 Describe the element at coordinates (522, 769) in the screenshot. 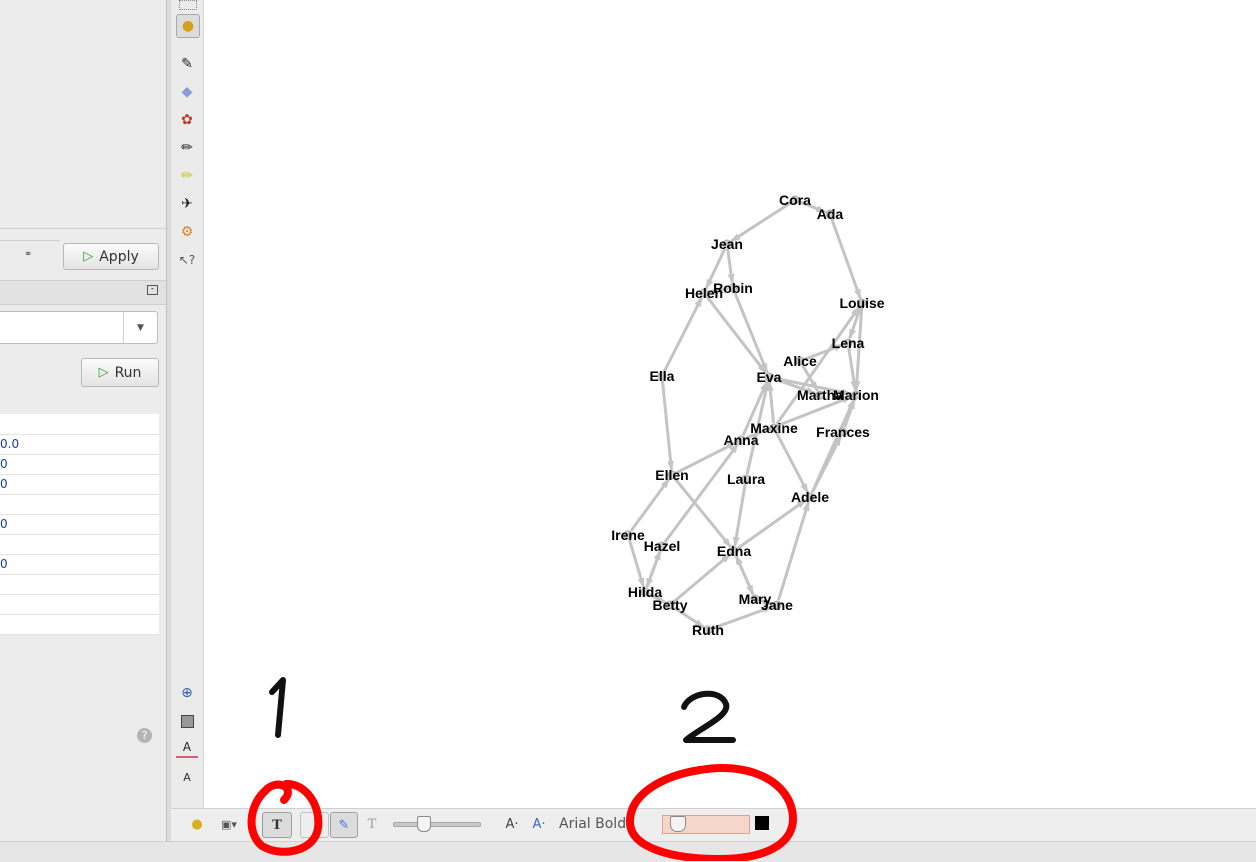

I see `annotation-overlay: 1 2` at that location.